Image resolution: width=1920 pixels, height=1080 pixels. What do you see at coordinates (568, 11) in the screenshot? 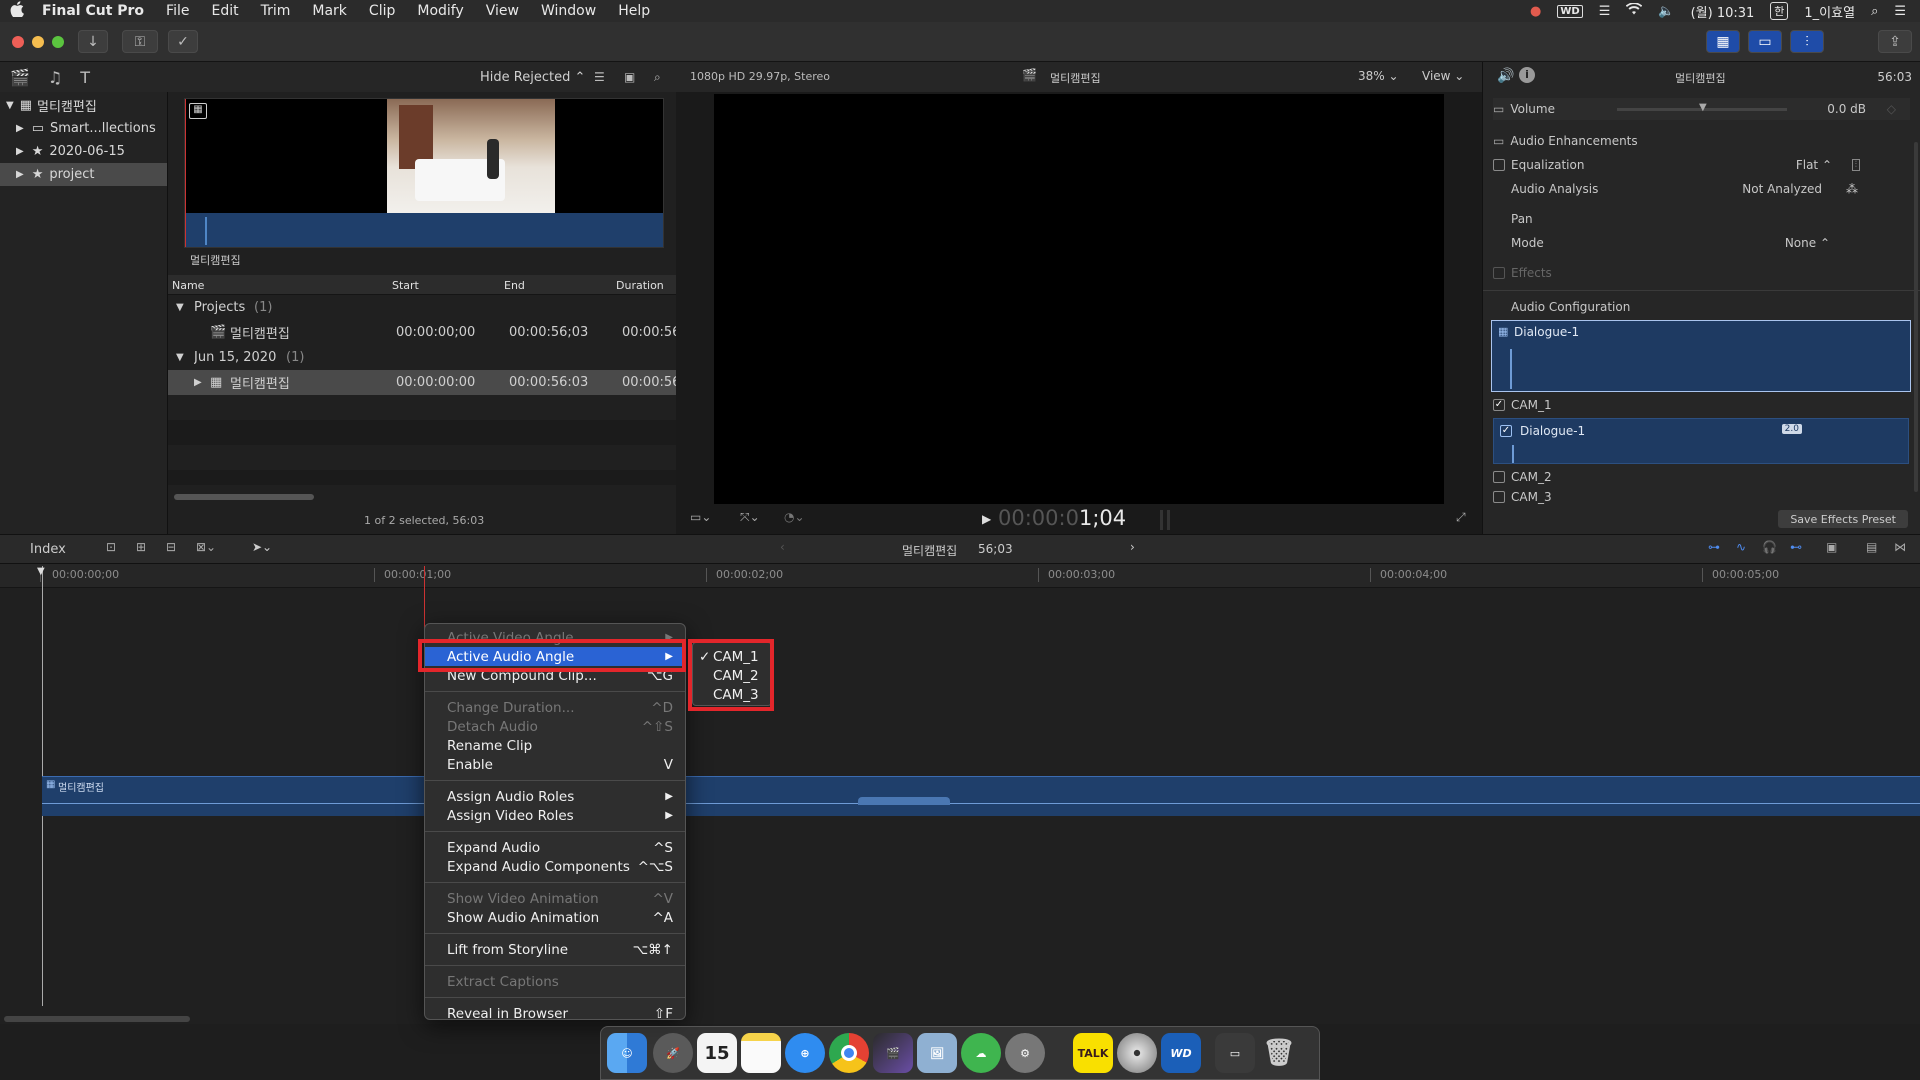
I see `menu-window: Window` at bounding box center [568, 11].